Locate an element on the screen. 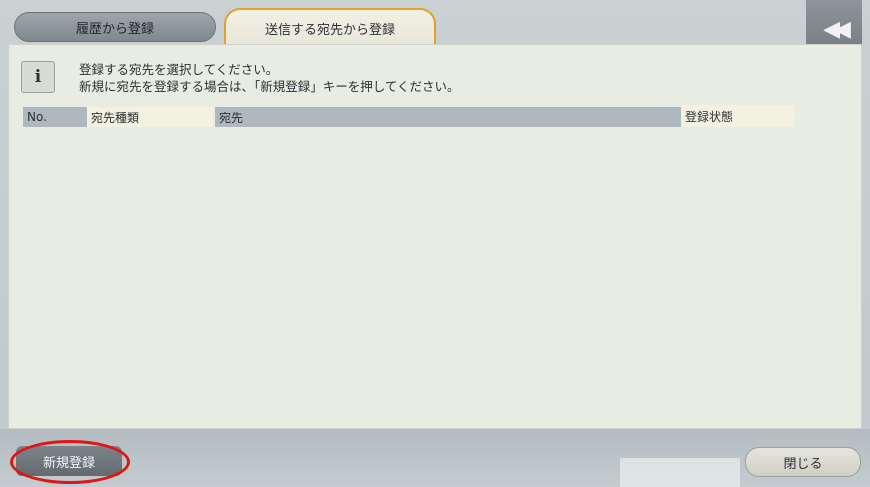 The height and width of the screenshot is (487, 870). tab-send-destination-label: 送信する宛先から登録 is located at coordinates (329, 30).